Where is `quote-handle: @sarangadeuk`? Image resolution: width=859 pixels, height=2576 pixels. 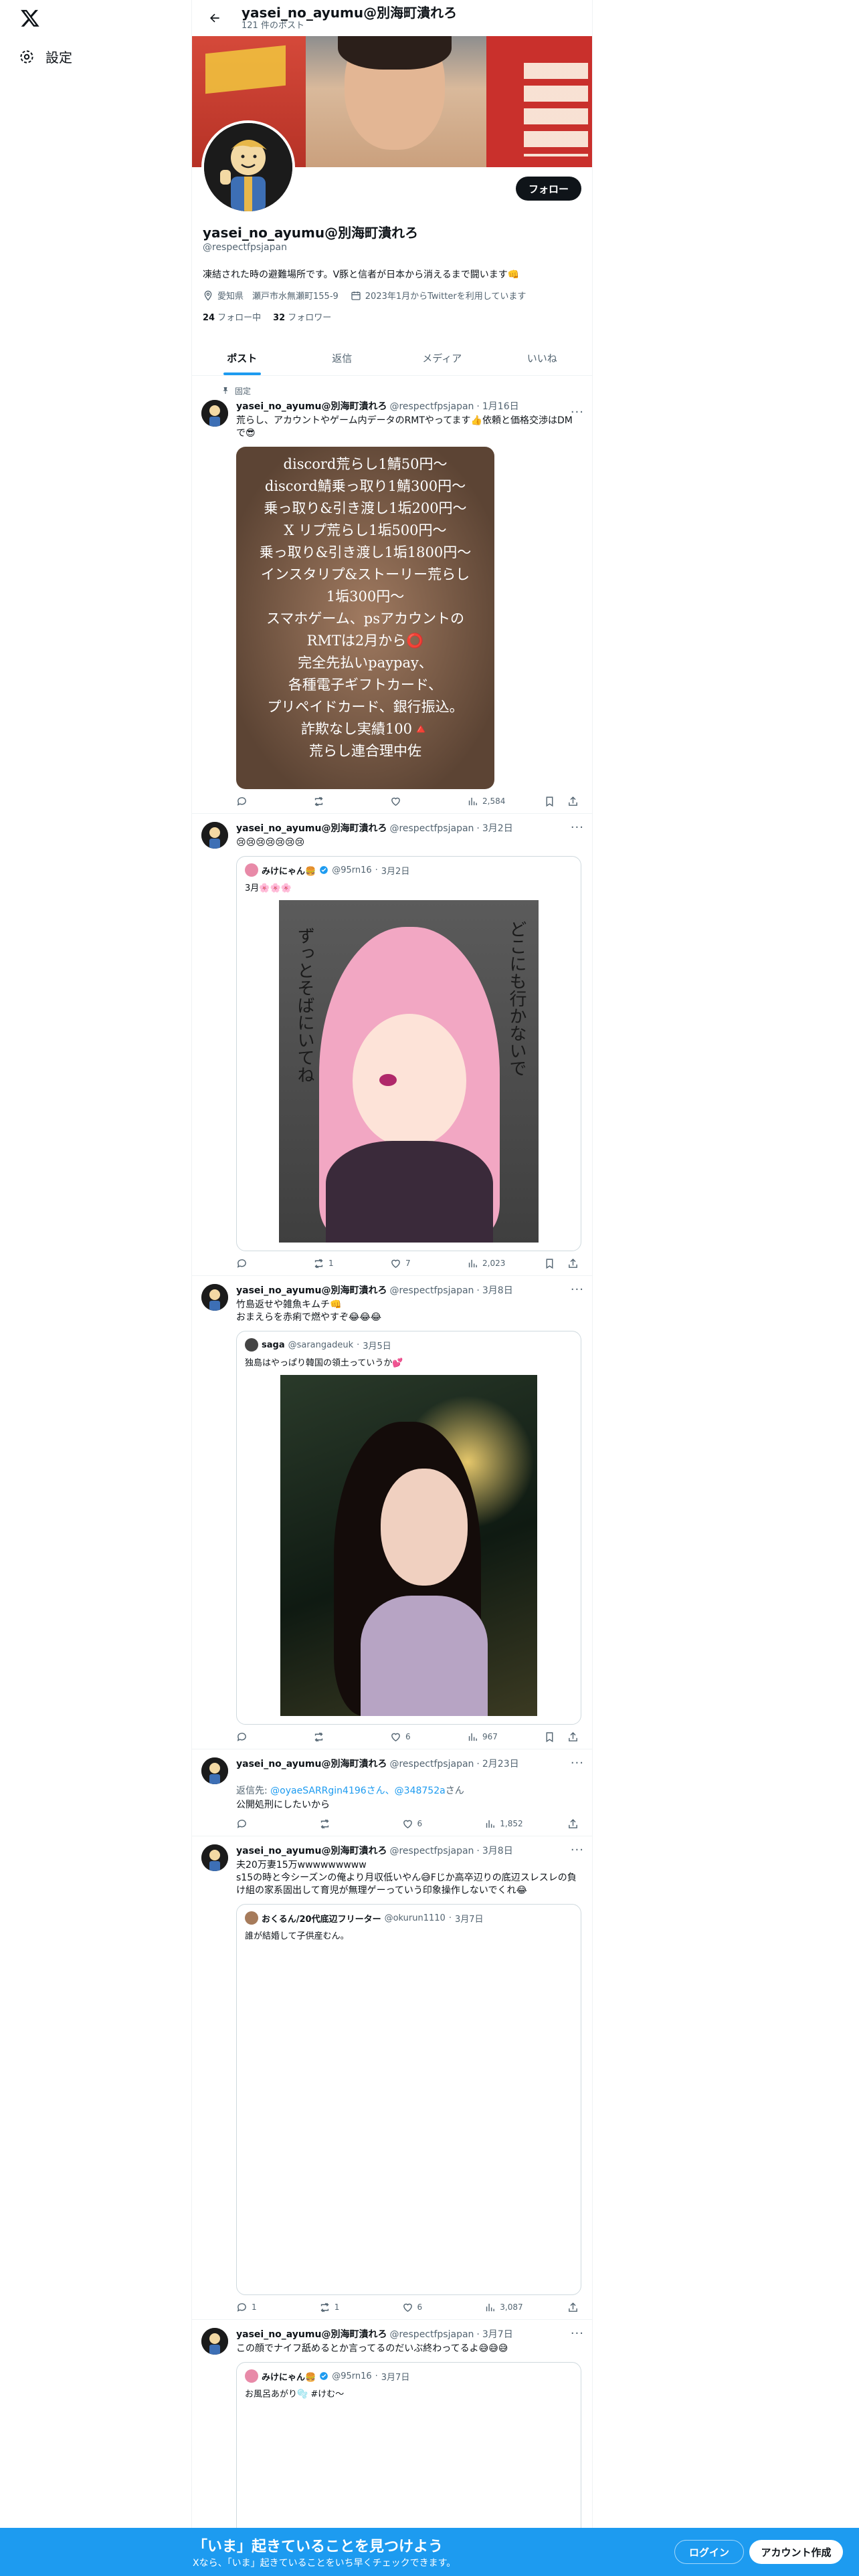 quote-handle: @sarangadeuk is located at coordinates (321, 1345).